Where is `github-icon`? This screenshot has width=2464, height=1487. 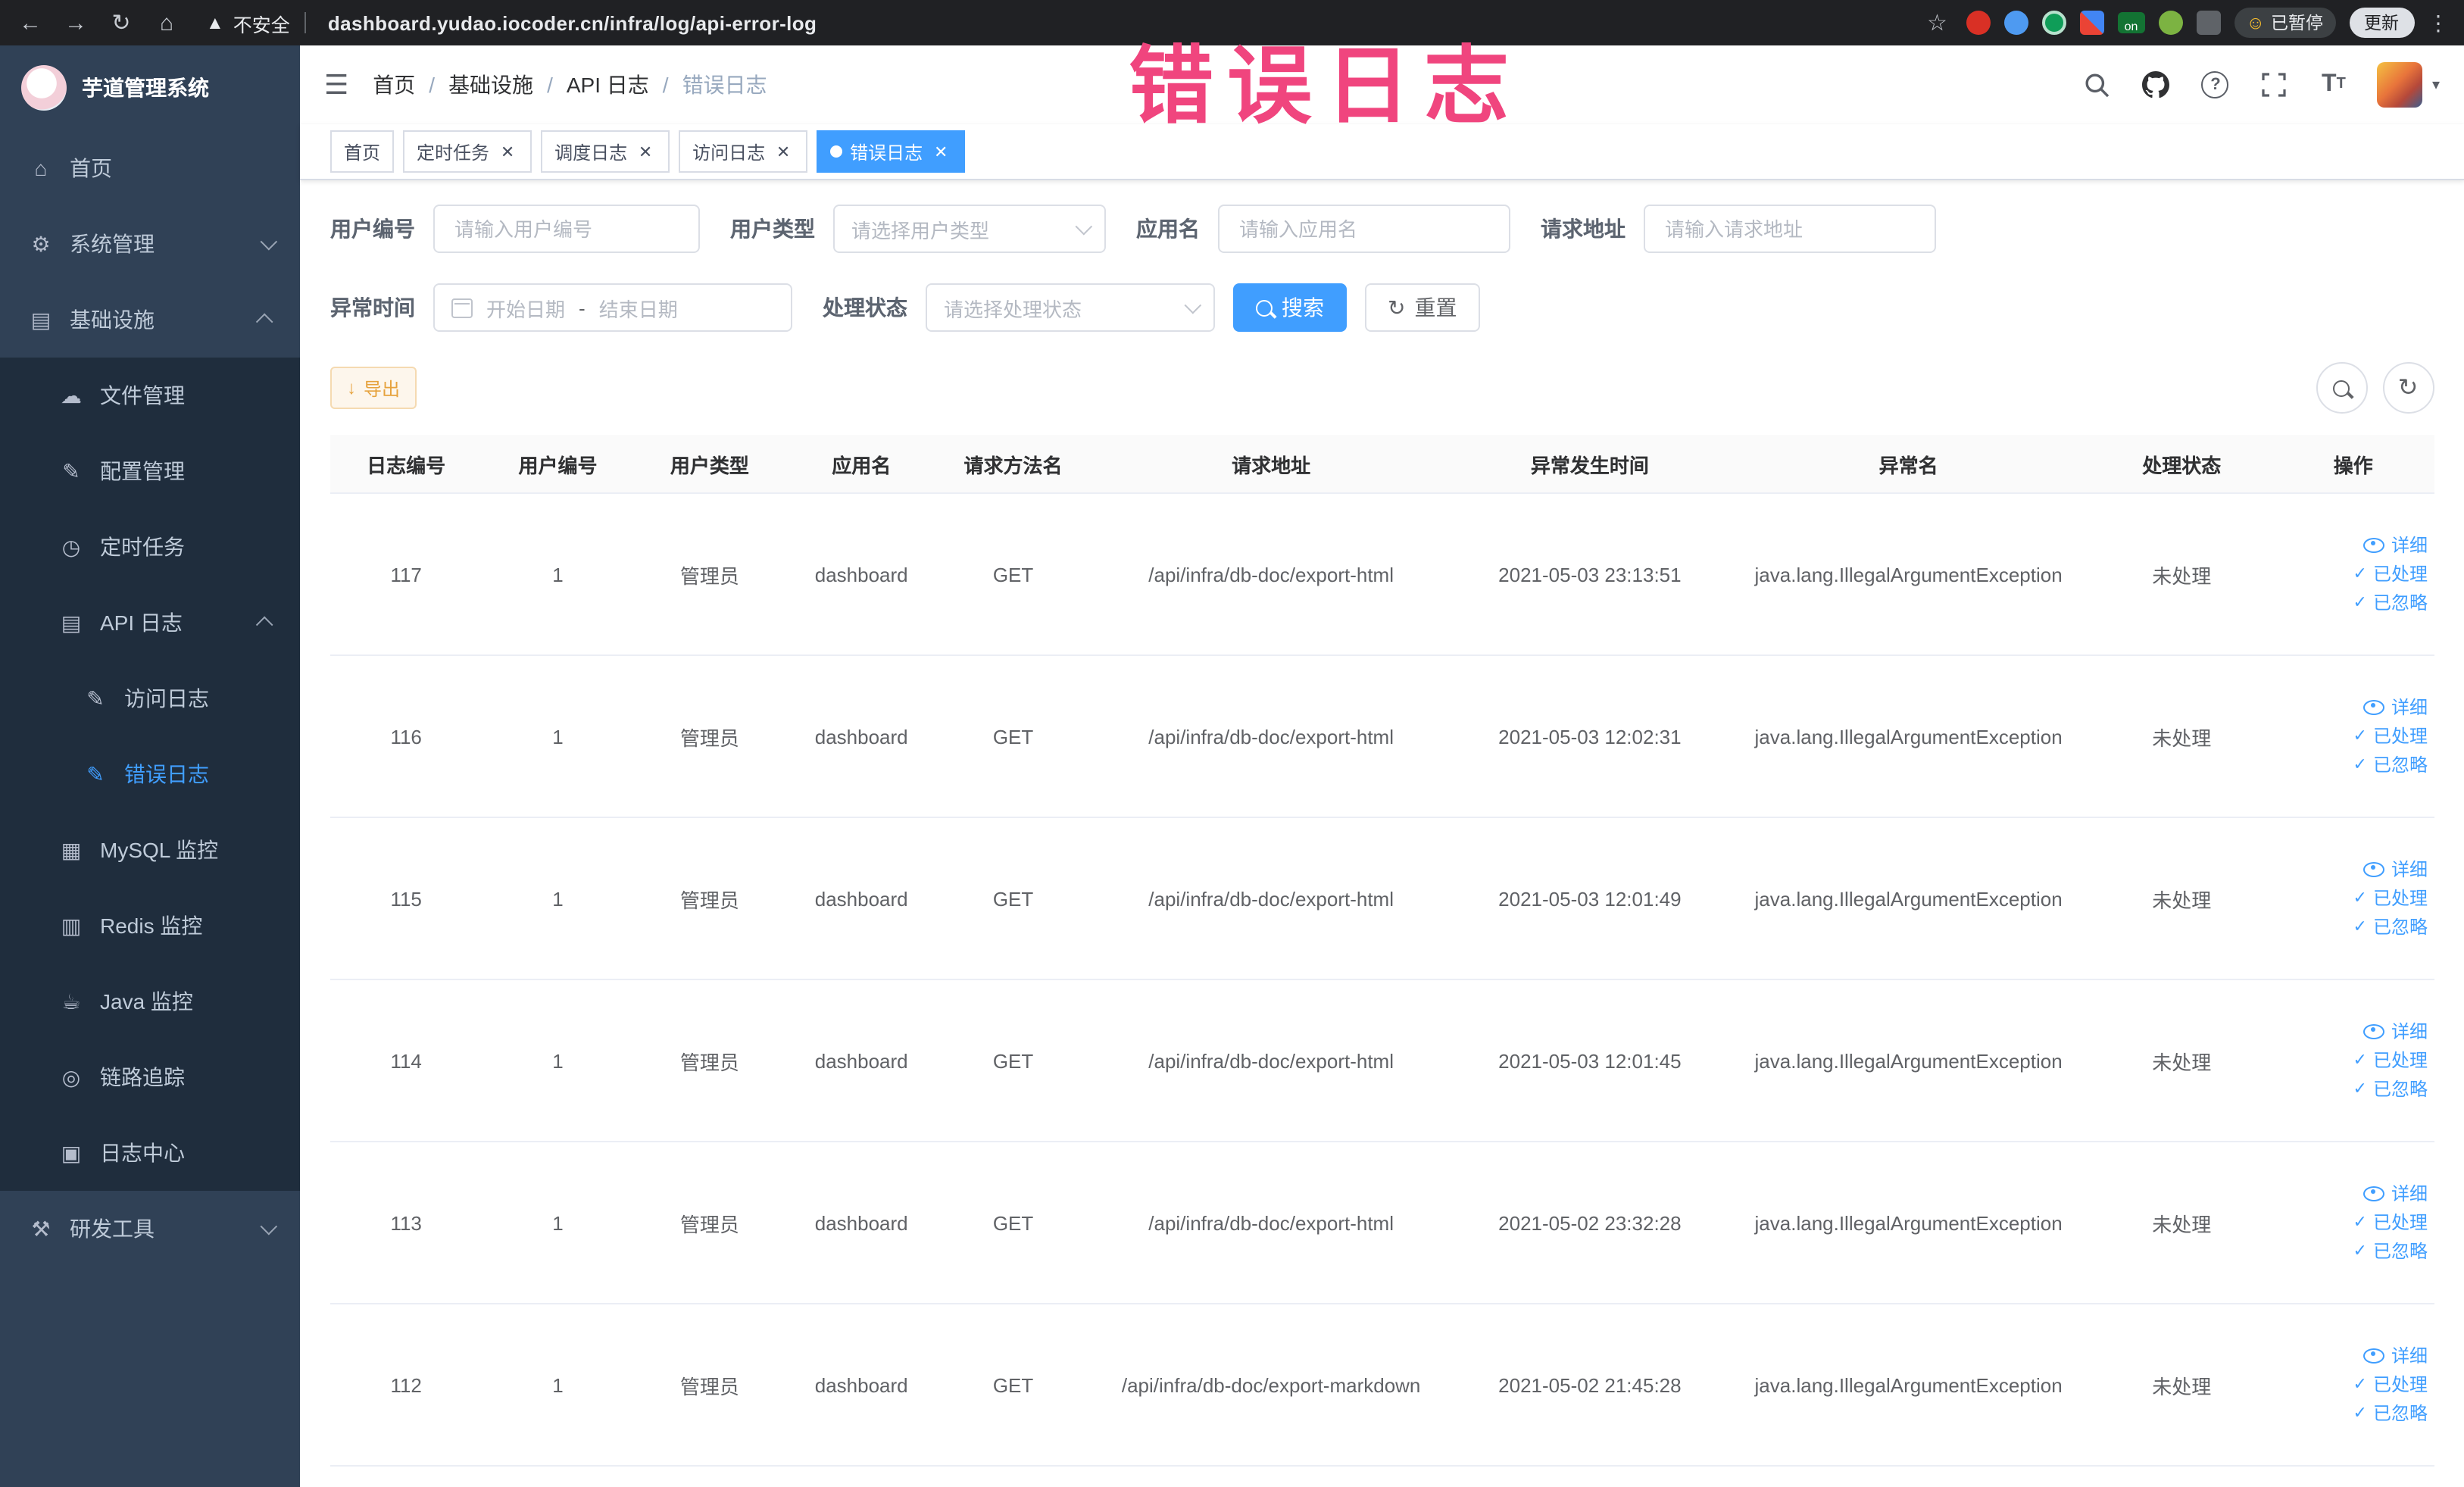
github-icon is located at coordinates (2156, 85).